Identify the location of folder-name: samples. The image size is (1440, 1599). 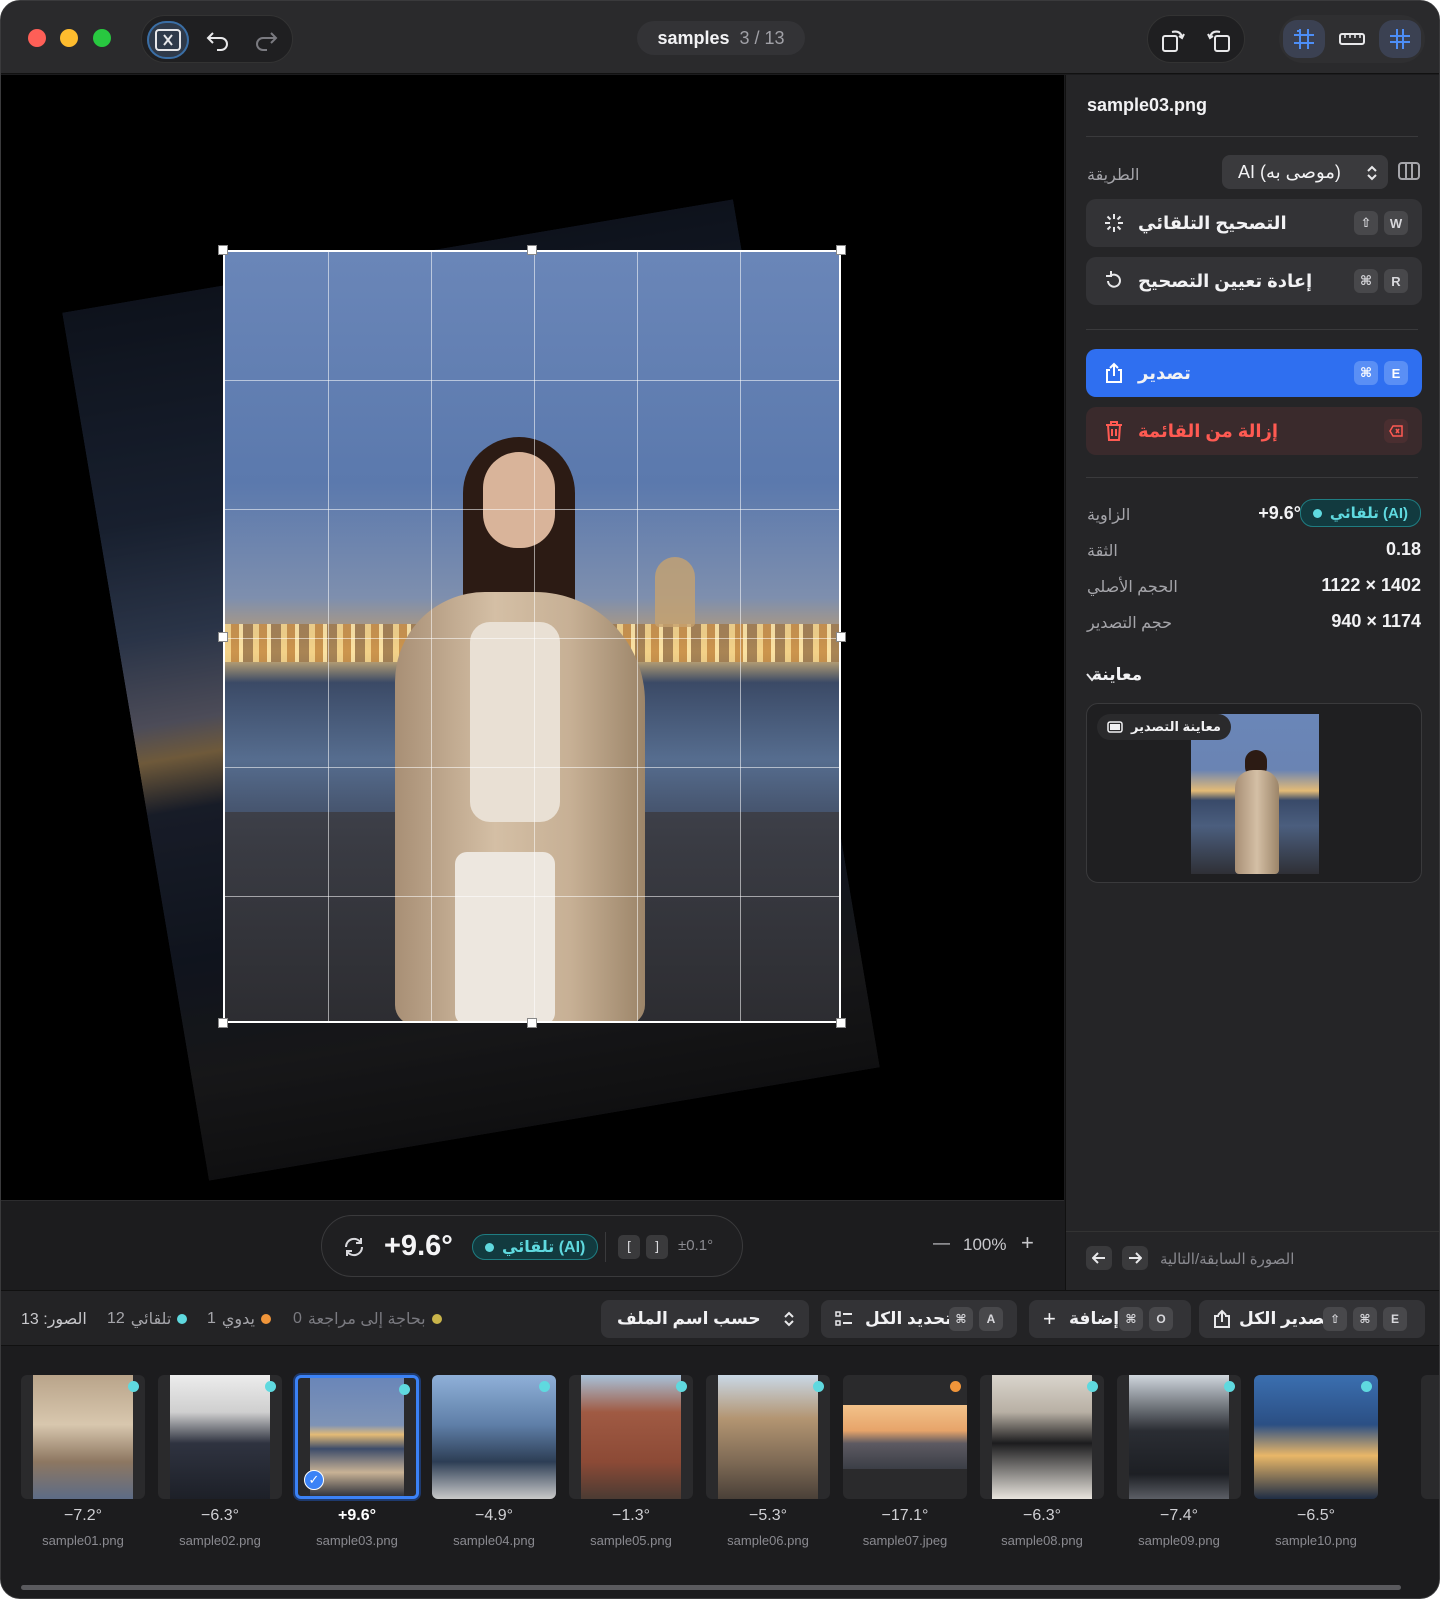
(693, 37).